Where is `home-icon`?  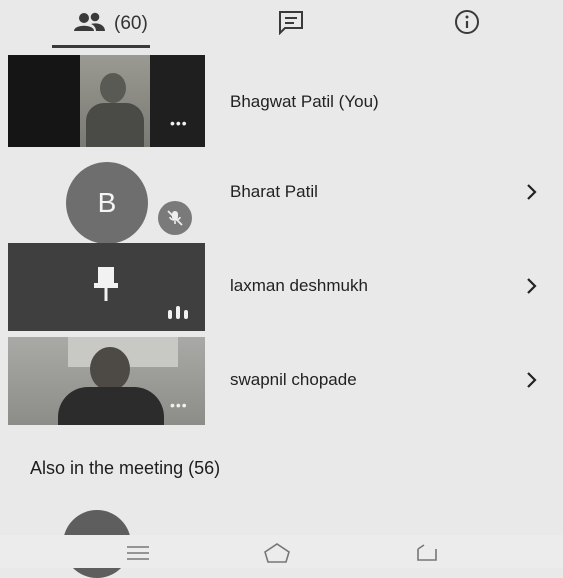 home-icon is located at coordinates (277, 553).